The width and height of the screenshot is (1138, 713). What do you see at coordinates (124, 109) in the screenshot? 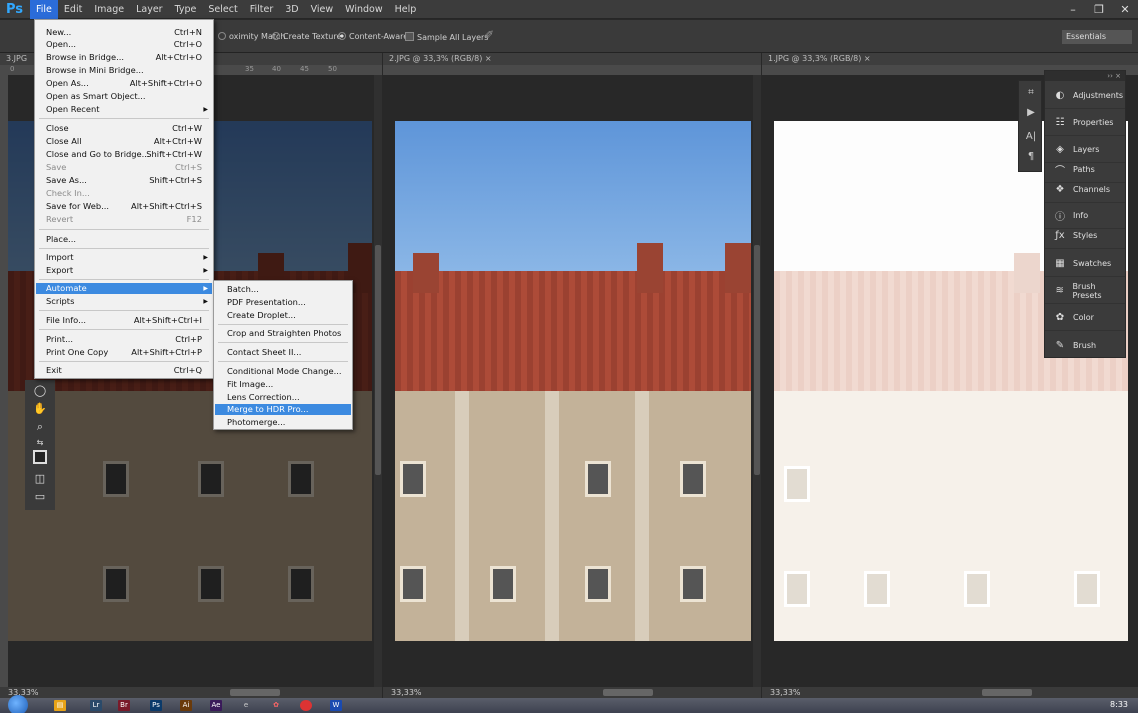
I see `menu-item-open-recent: Open Recent ▶` at bounding box center [124, 109].